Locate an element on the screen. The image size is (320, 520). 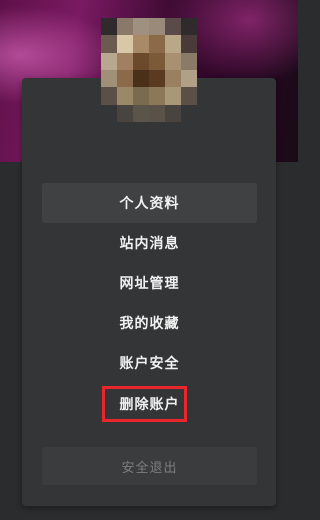
menu-item-messages: 站内消息 is located at coordinates (149, 243).